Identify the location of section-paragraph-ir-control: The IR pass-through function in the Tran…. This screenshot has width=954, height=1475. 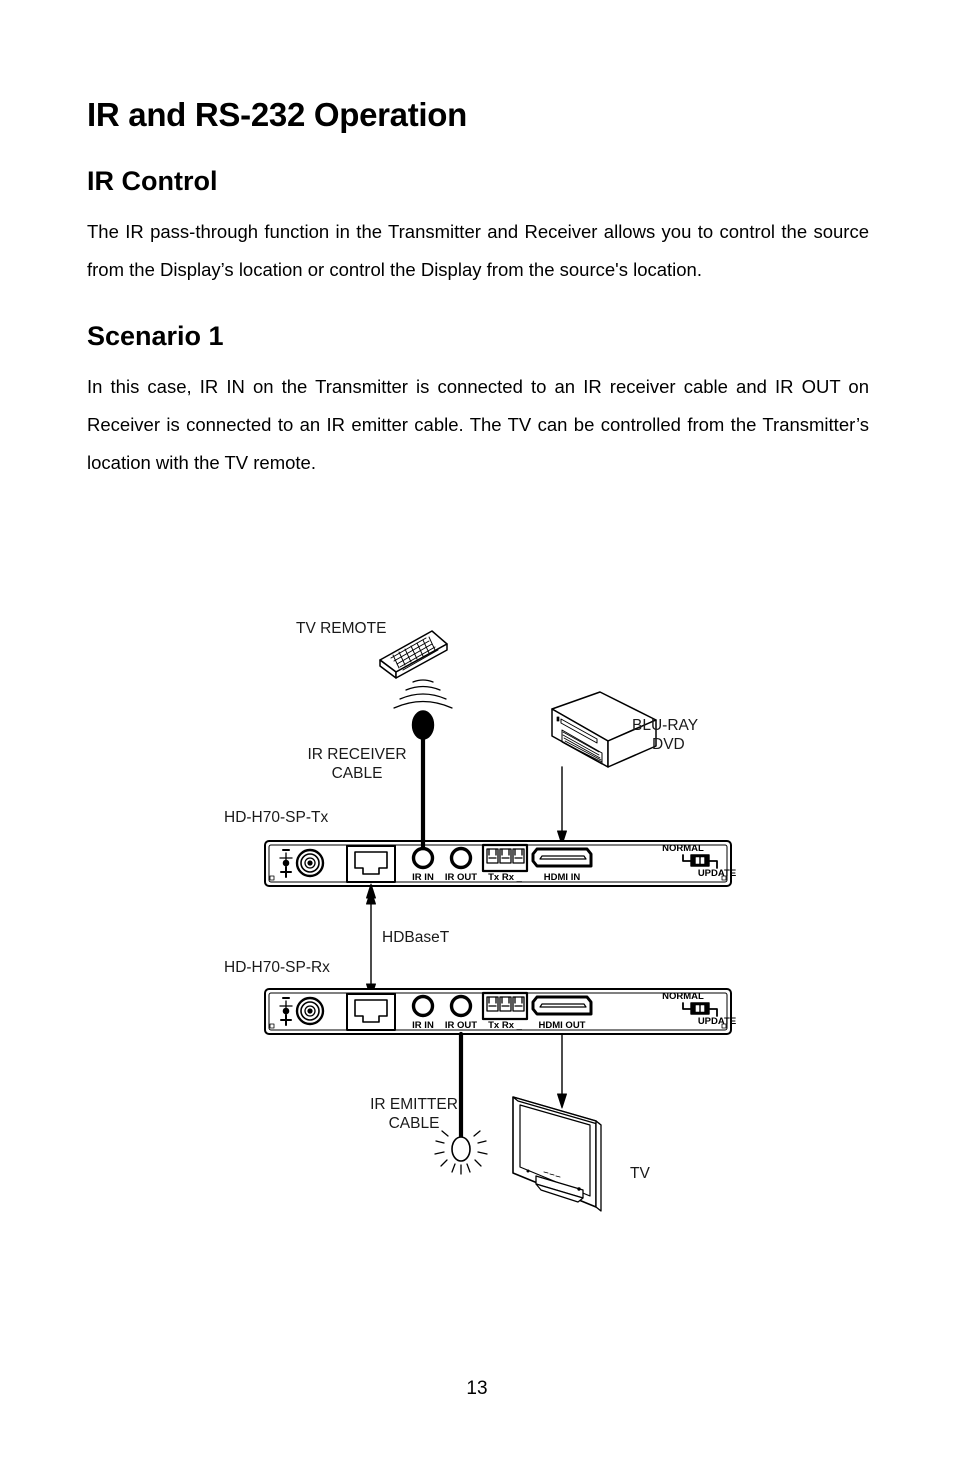
(478, 250).